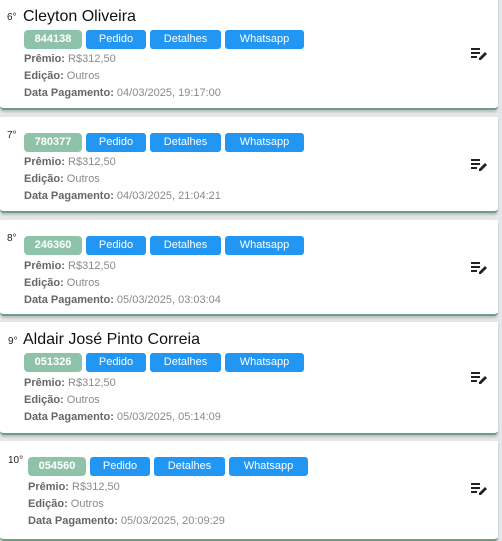 The image size is (502, 541). Describe the element at coordinates (12, 238) in the screenshot. I see `rank-number: 8°` at that location.